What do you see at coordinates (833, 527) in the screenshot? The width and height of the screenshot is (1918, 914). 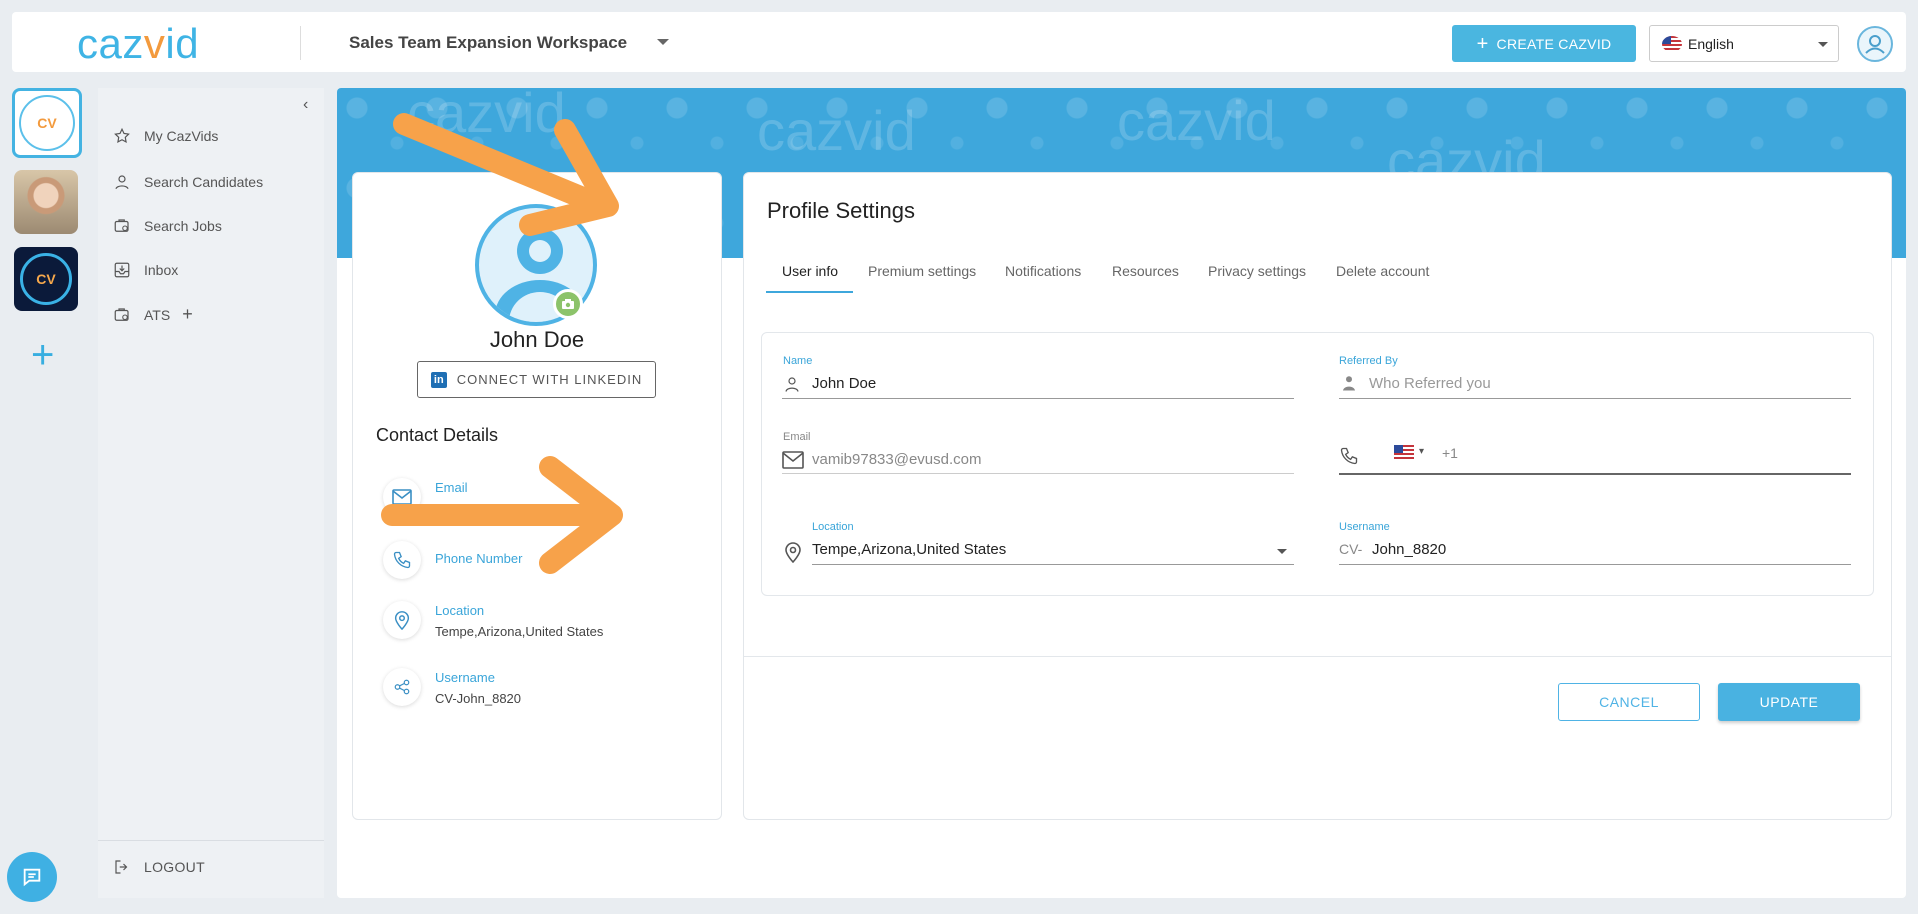 I see `location-label: Location` at bounding box center [833, 527].